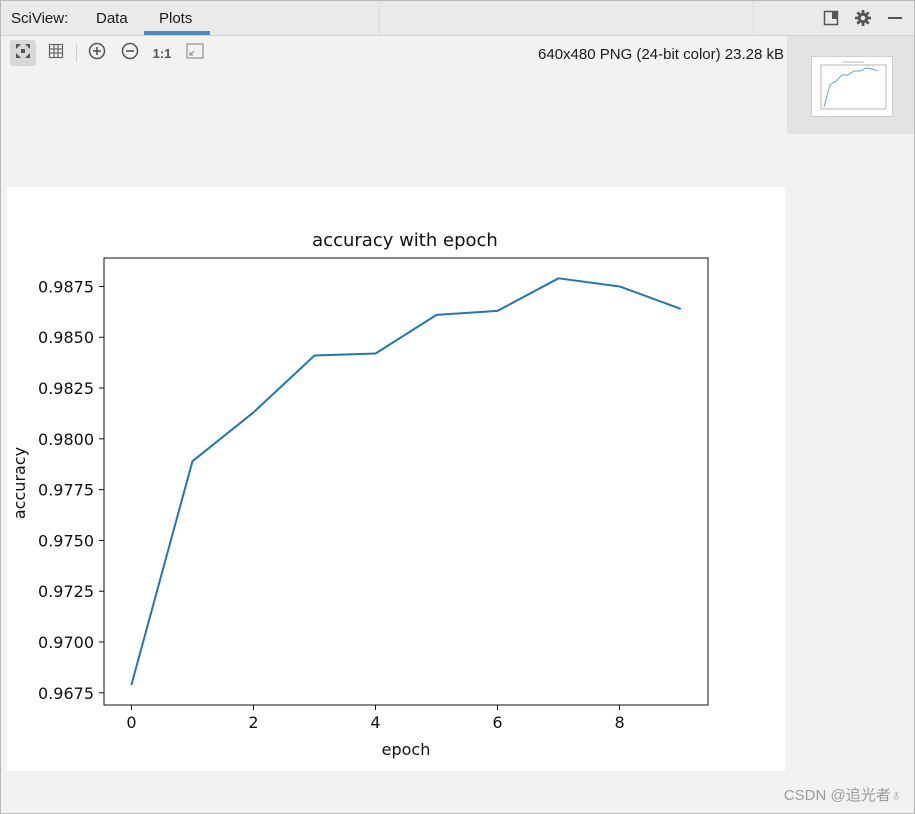 This screenshot has width=915, height=814. I want to click on y-tick-label: 0.9850, so click(66, 337).